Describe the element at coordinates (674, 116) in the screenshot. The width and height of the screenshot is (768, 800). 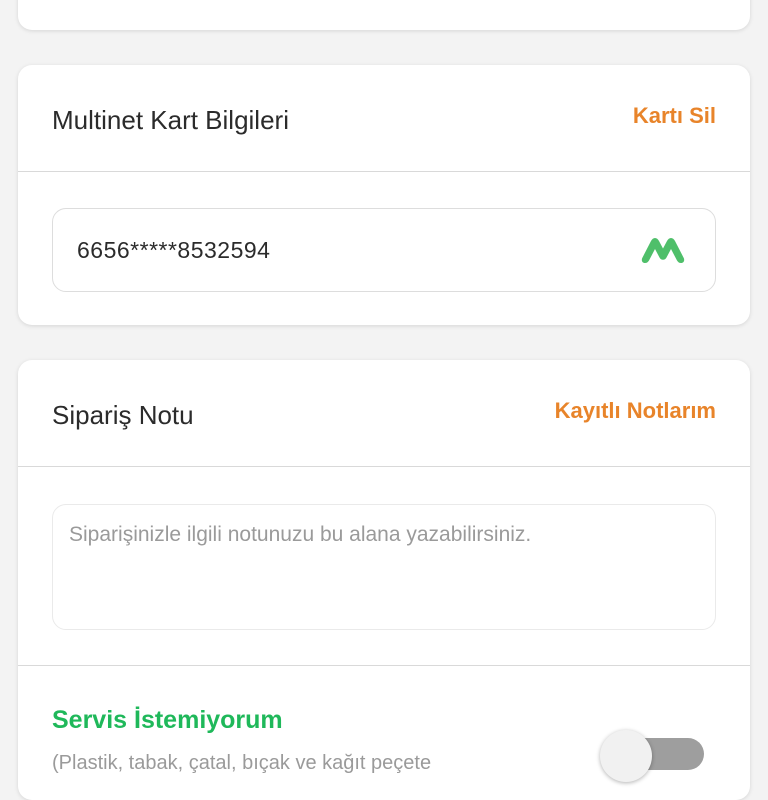
I see `delete-card-button: Kartı Sil` at that location.